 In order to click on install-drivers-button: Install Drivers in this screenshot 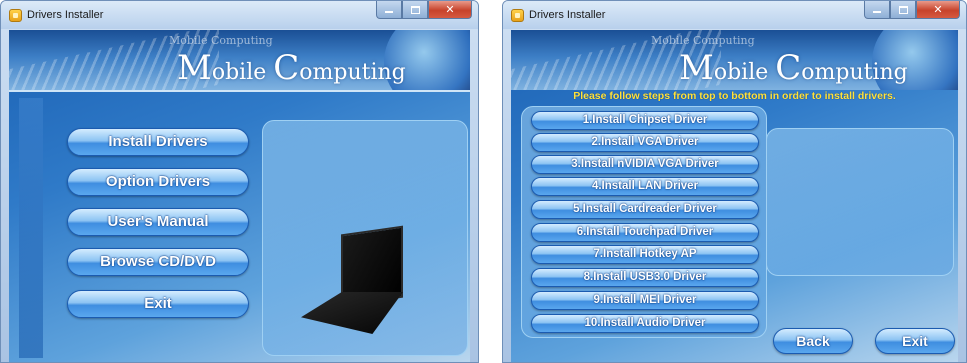, I will do `click(158, 142)`.